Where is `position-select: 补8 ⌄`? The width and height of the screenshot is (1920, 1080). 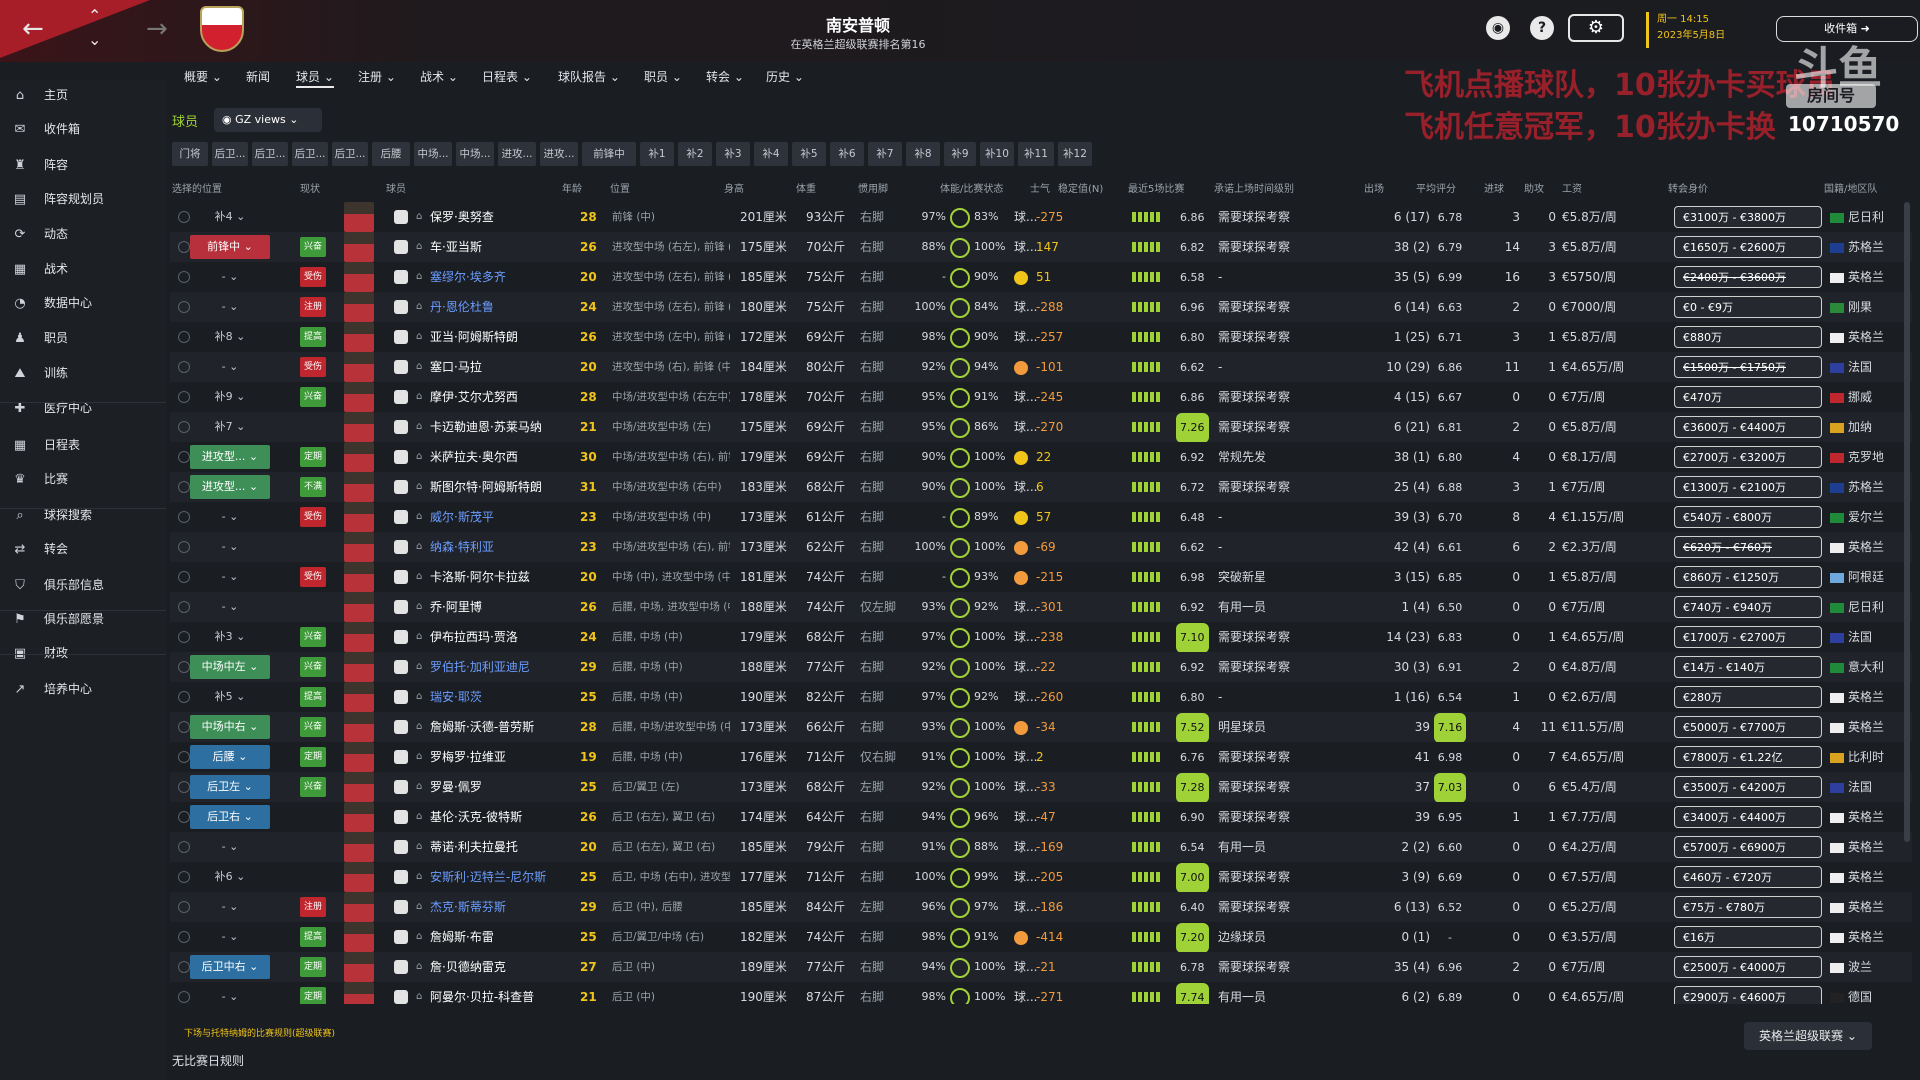 position-select: 补8 ⌄ is located at coordinates (230, 337).